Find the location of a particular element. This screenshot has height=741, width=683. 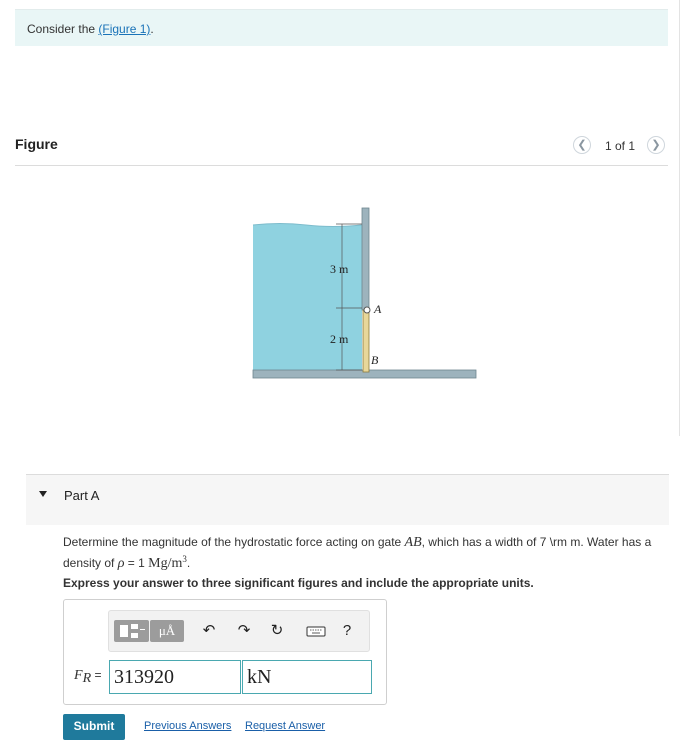

math-density-unit: Mg/m is located at coordinates (165, 563).